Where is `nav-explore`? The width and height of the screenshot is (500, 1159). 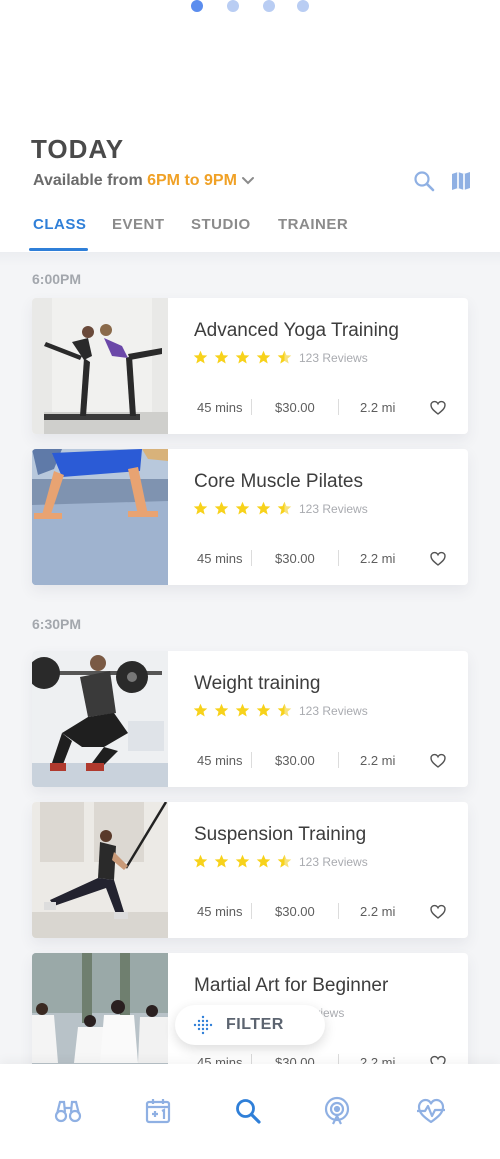 nav-explore is located at coordinates (68, 1111).